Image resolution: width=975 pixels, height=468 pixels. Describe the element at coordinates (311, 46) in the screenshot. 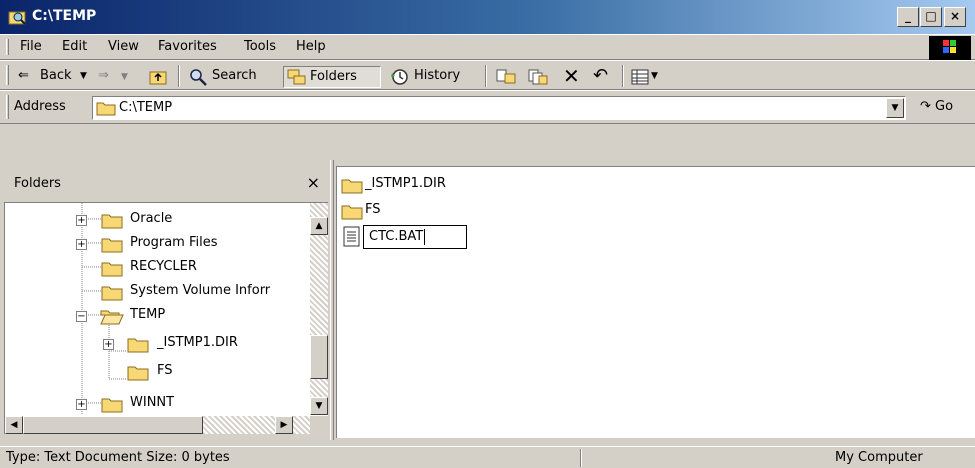

I see `menu-help: Help` at that location.